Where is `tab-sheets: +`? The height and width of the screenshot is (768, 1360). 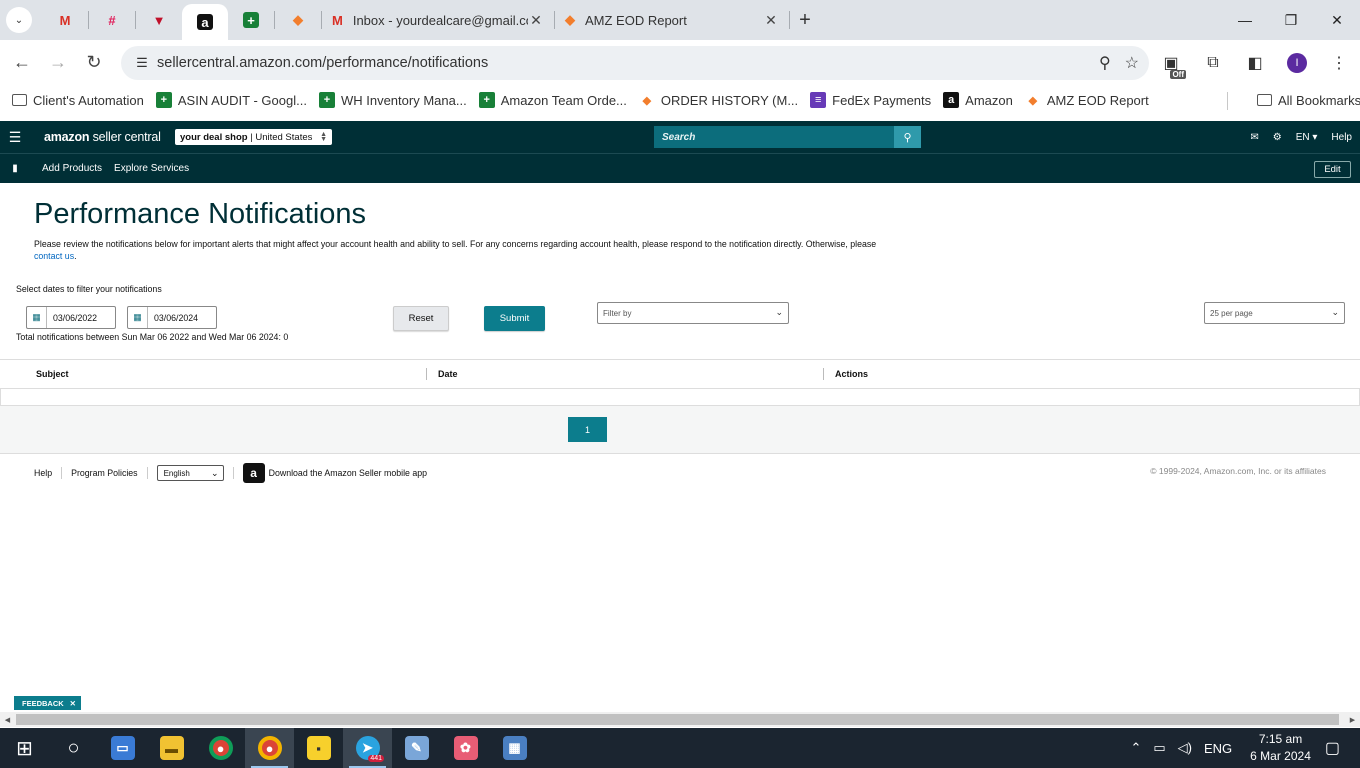
tab-sheets: + is located at coordinates (251, 20).